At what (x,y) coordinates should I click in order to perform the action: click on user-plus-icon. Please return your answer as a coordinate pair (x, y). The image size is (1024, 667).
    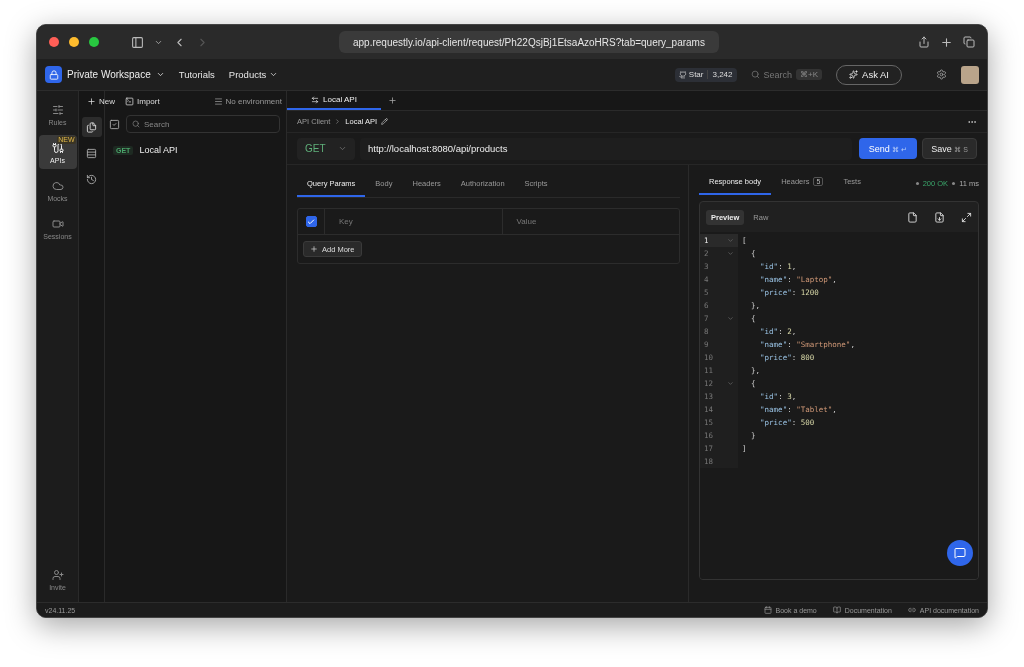
    Looking at the image, I should click on (57, 575).